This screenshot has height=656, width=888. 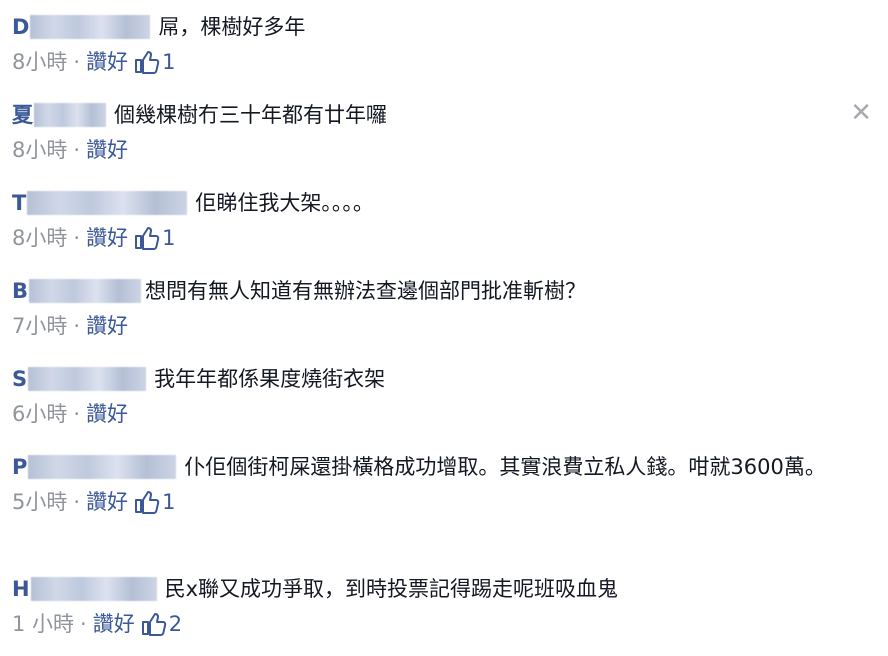 What do you see at coordinates (430, 44) in the screenshot?
I see `comment-item: D 屌，棵樹好多年 8小時 · 讚好 1` at bounding box center [430, 44].